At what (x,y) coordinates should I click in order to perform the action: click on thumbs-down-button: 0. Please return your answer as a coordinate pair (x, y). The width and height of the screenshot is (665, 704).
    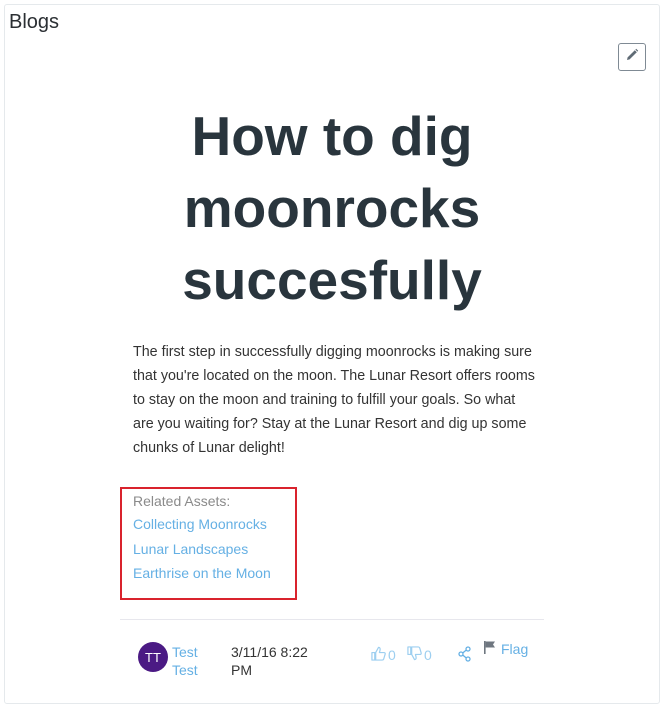
    Looking at the image, I should click on (419, 655).